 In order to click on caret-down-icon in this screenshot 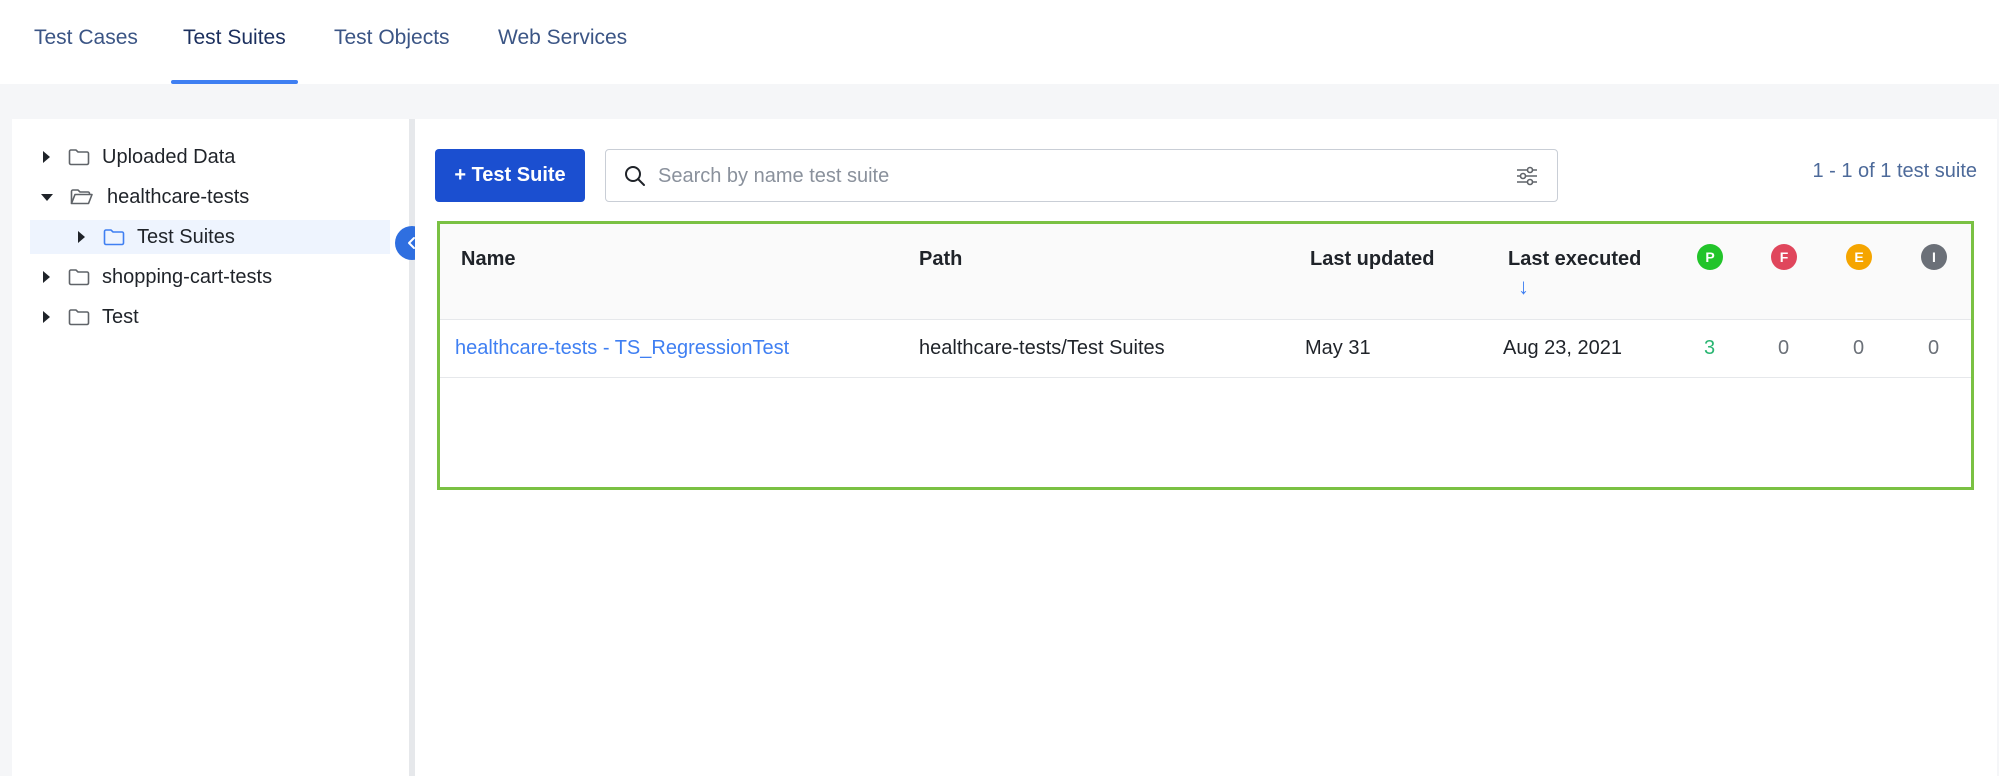, I will do `click(47, 197)`.